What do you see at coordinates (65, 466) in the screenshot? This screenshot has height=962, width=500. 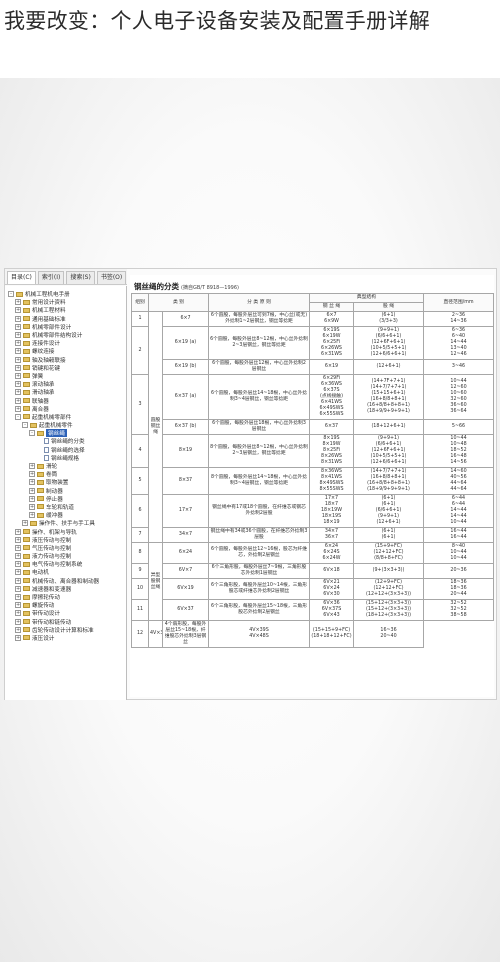 I see `tree-item: + 滑轮` at bounding box center [65, 466].